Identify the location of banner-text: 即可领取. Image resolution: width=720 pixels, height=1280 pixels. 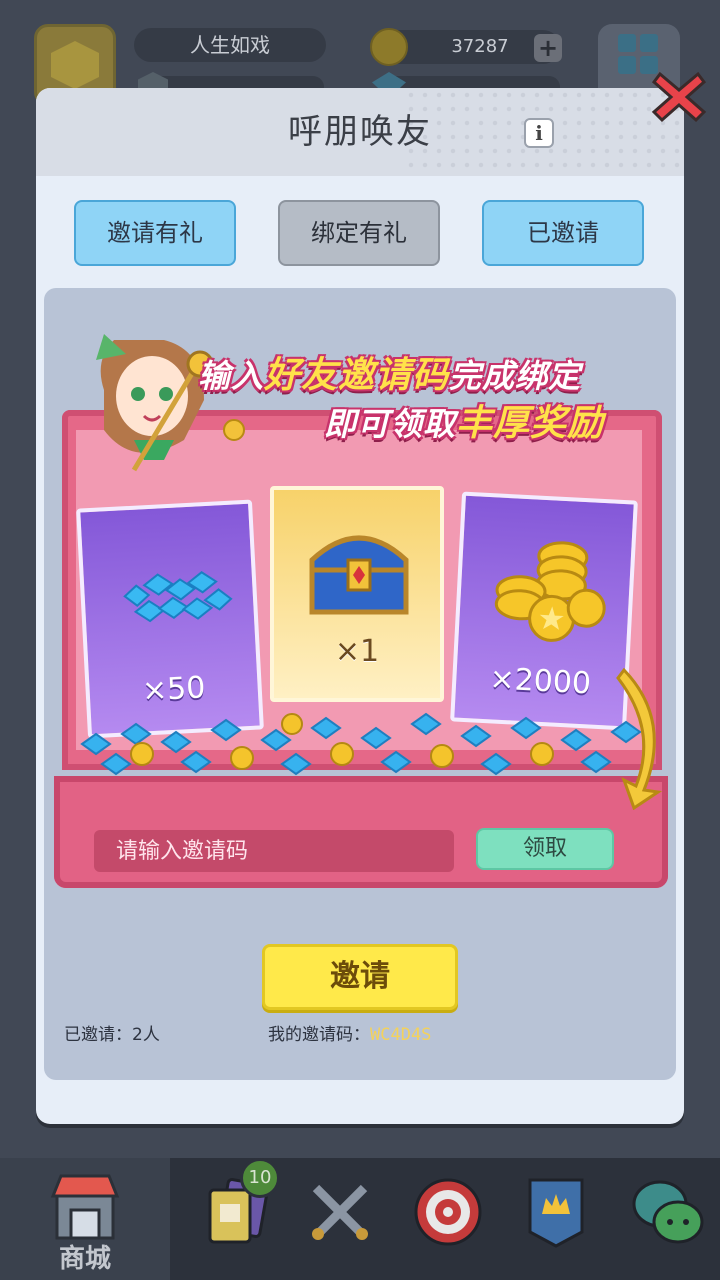
(390, 424).